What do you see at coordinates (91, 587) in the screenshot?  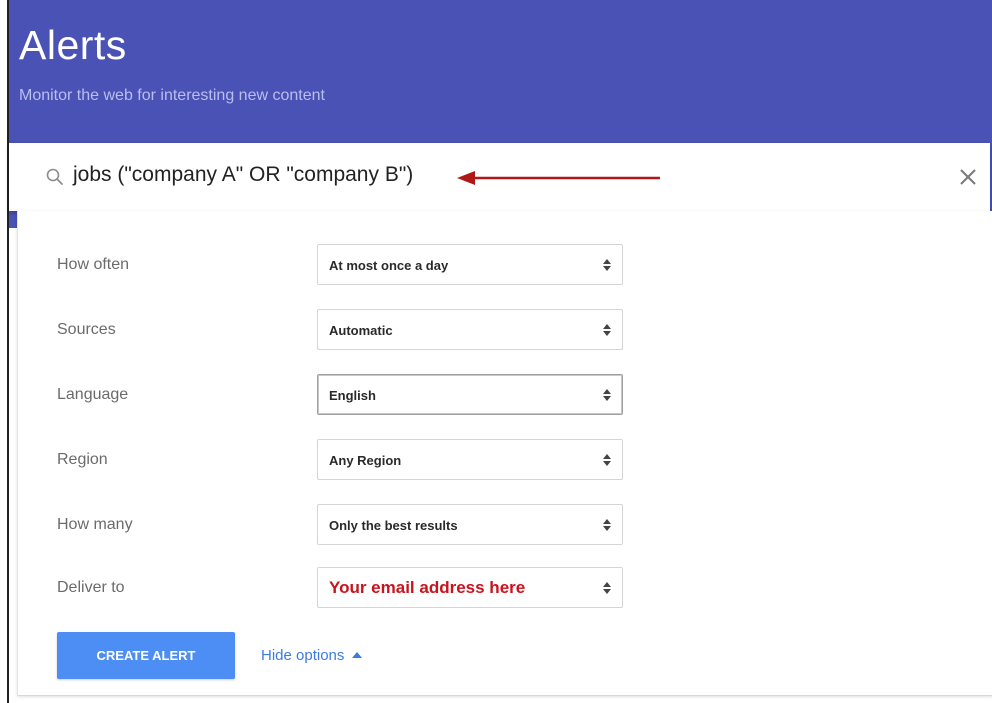 I see `option-label: Deliver to` at bounding box center [91, 587].